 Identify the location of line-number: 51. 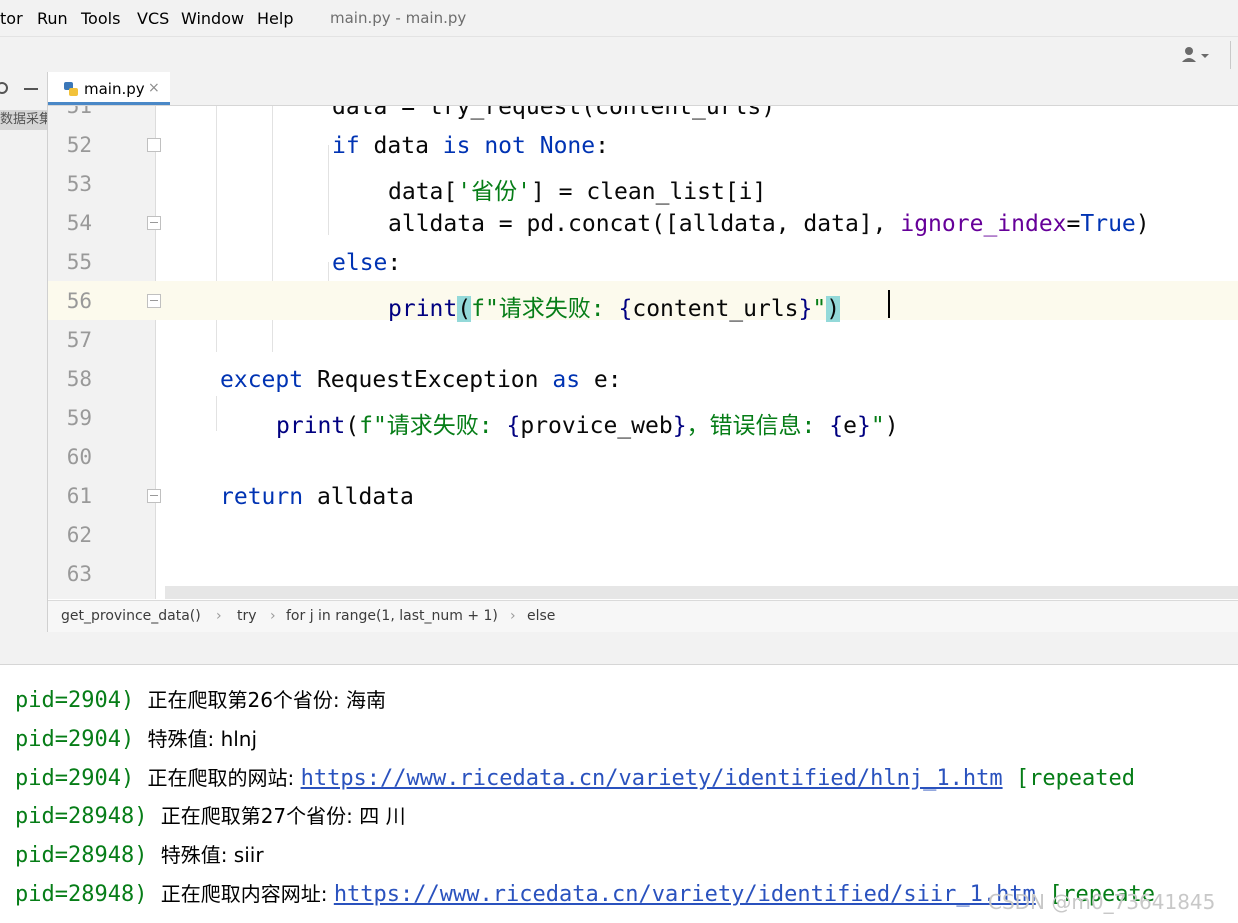
(79, 112).